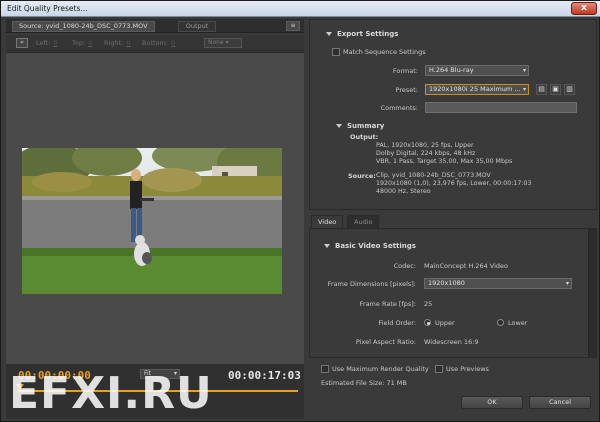 The width and height of the screenshot is (600, 422). I want to click on crop-toolbar: ⌗ Left: 0 Top: 0 Right: 0 Bottom: 0 None ▾, so click(155, 43).